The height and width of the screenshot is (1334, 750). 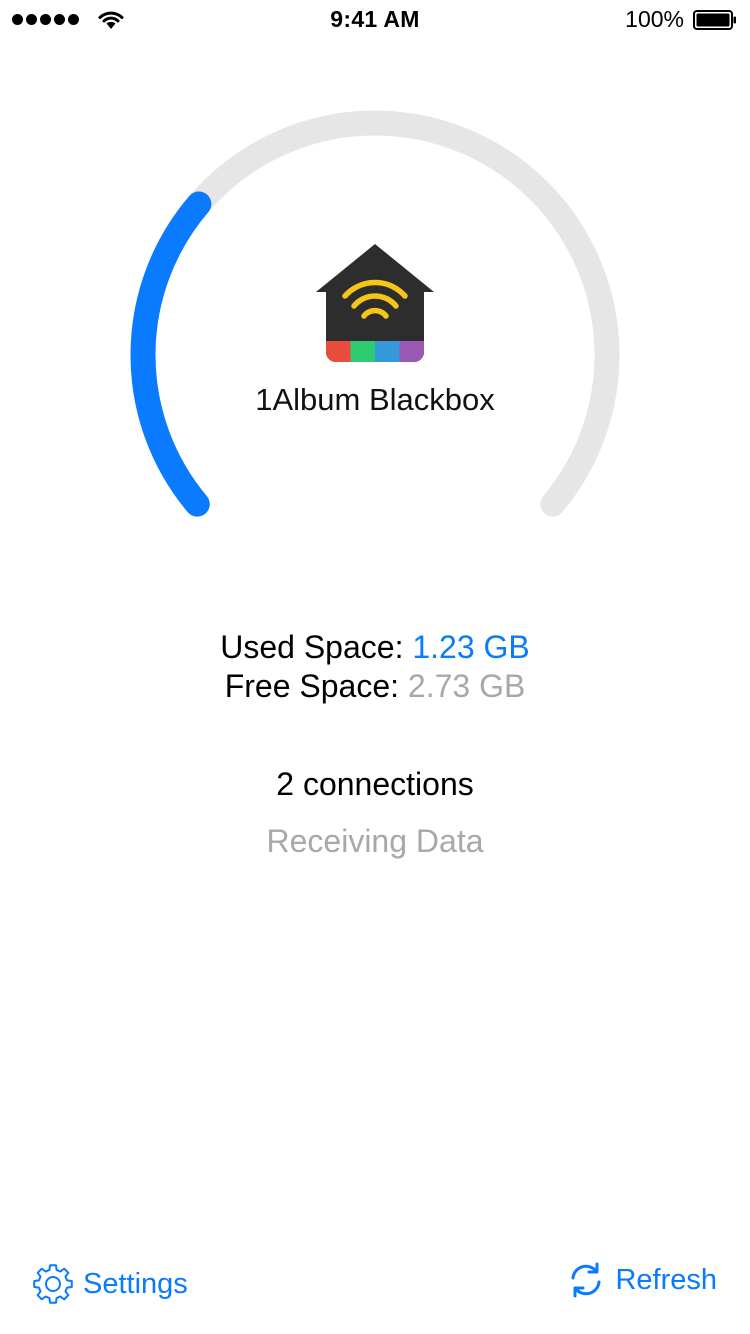 What do you see at coordinates (171, 354) in the screenshot?
I see `gauge-used-arc` at bounding box center [171, 354].